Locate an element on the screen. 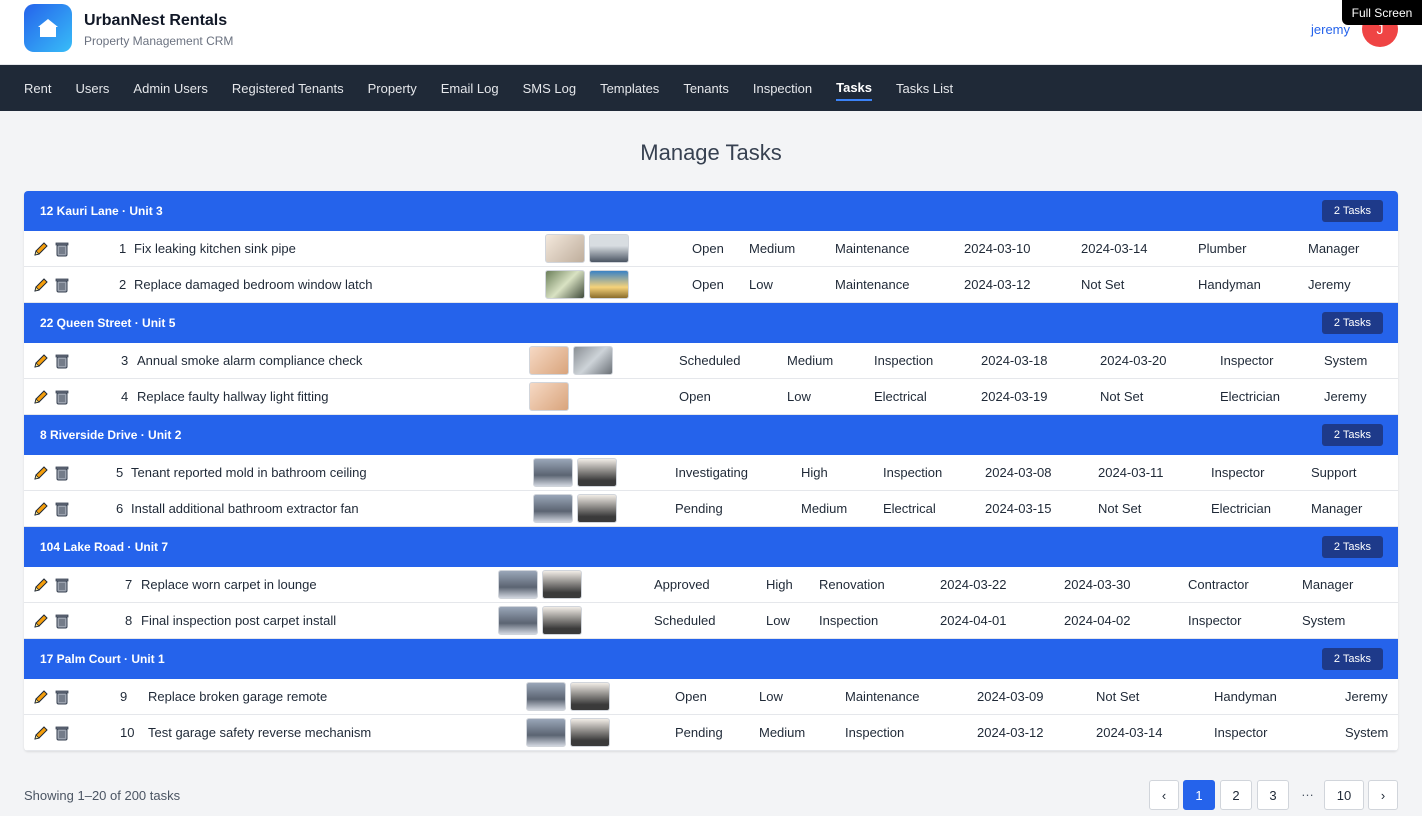 The image size is (1422, 816). task-due-date: 2024-03-11 is located at coordinates (1131, 472).